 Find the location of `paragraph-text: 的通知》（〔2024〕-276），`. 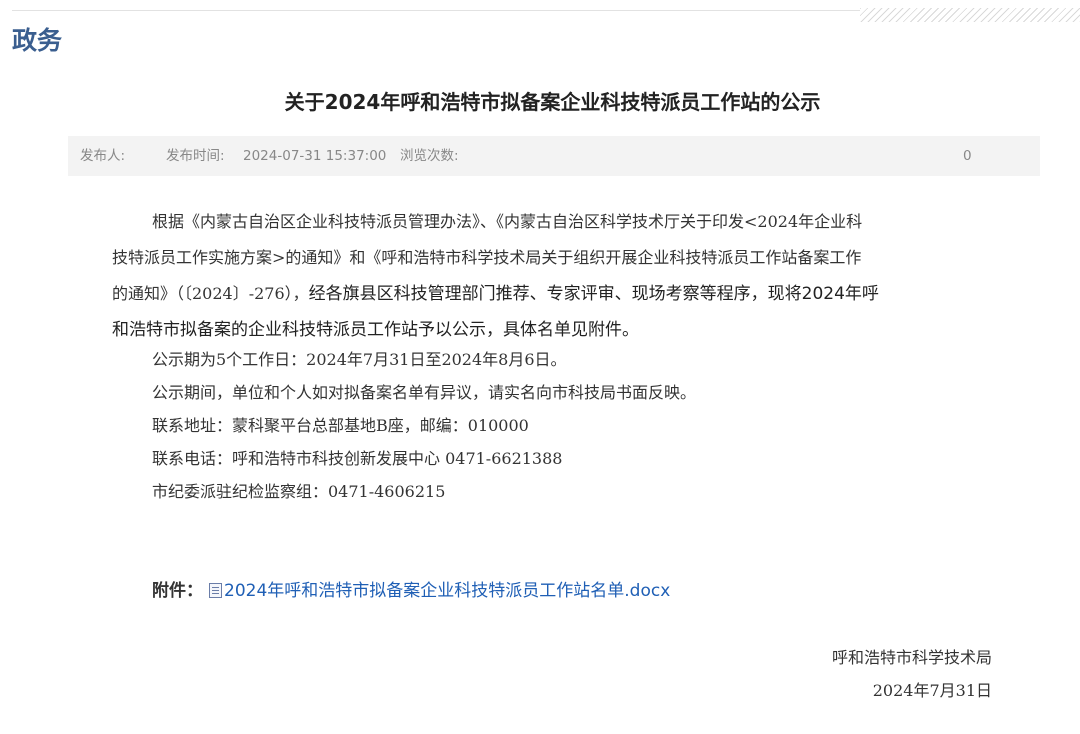

paragraph-text: 的通知》（〔2024〕-276）， is located at coordinates (210, 293).